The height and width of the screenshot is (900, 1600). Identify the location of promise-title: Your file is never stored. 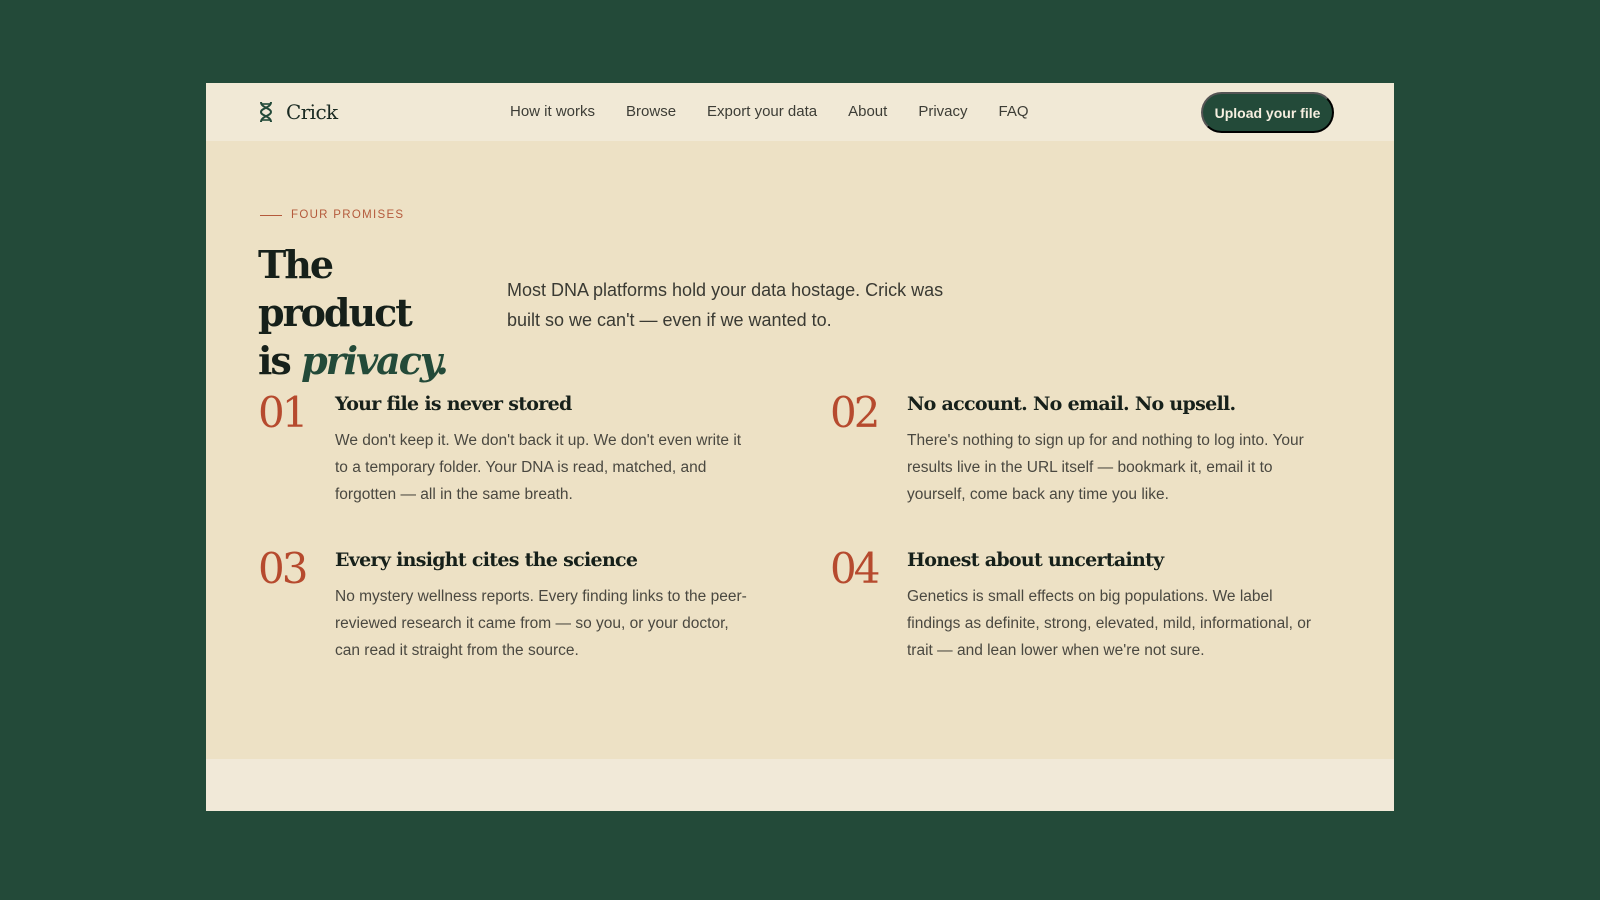
(453, 404).